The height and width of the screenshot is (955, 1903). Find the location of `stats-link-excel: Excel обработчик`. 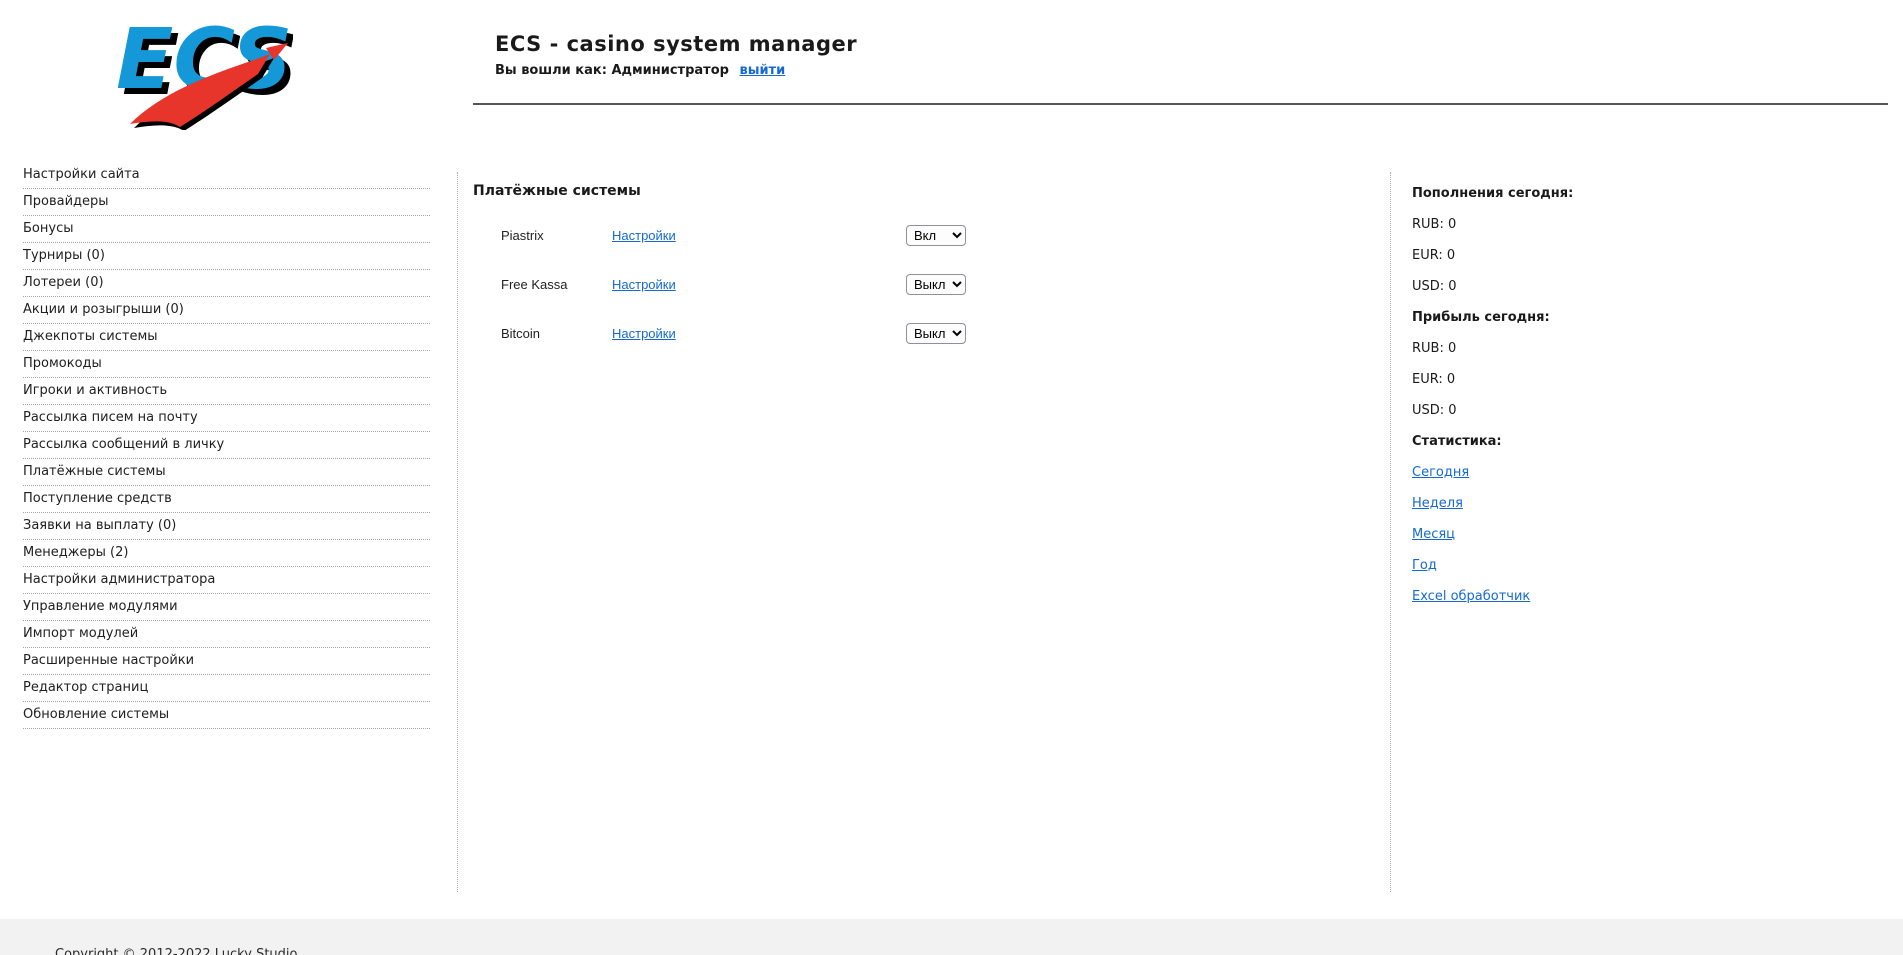

stats-link-excel: Excel обработчик is located at coordinates (1471, 596).